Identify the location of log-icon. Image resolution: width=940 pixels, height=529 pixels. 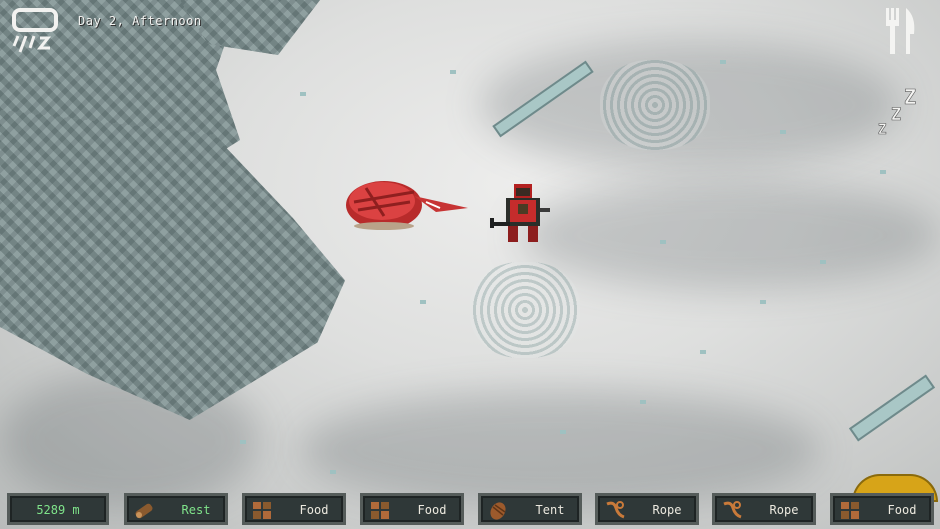
(144, 511).